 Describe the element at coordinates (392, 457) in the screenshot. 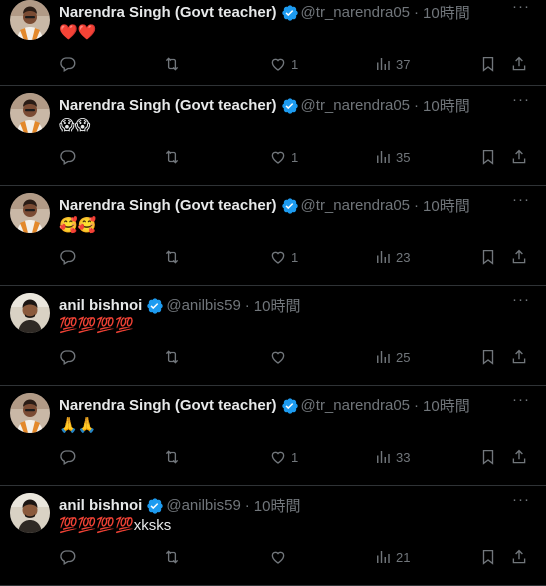

I see `views-button: 33` at that location.